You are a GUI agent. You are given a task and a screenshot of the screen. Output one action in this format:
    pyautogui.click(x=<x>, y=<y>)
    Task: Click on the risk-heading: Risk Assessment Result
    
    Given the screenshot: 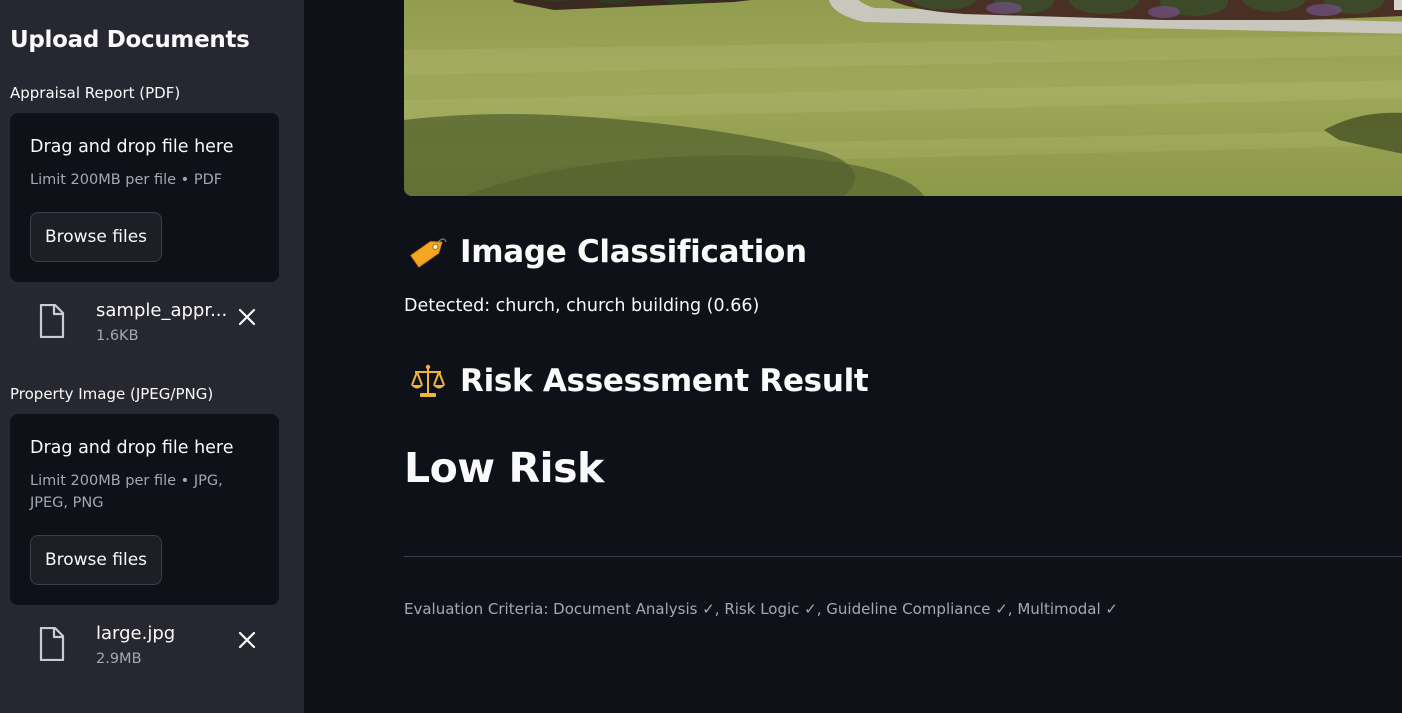 What is the action you would take?
    pyautogui.click(x=638, y=381)
    